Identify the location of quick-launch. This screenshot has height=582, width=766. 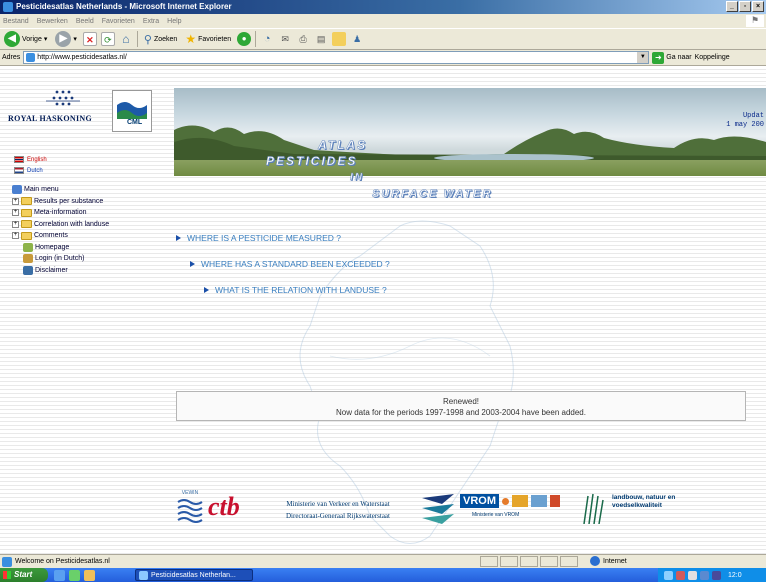
(74, 575).